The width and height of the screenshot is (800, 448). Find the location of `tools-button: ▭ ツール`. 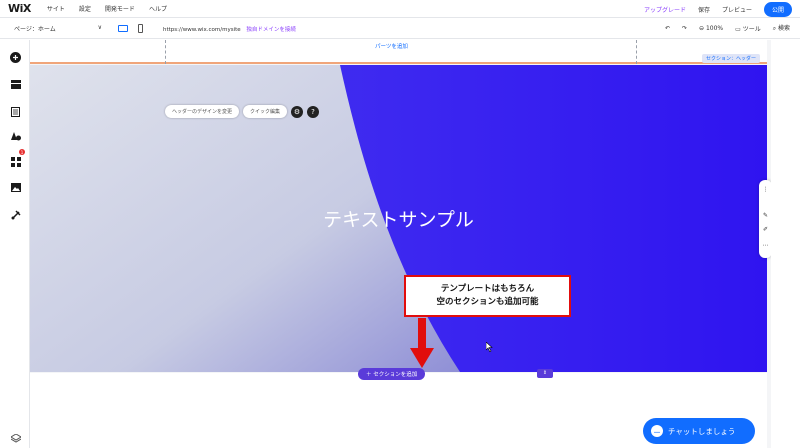

tools-button: ▭ ツール is located at coordinates (748, 28).